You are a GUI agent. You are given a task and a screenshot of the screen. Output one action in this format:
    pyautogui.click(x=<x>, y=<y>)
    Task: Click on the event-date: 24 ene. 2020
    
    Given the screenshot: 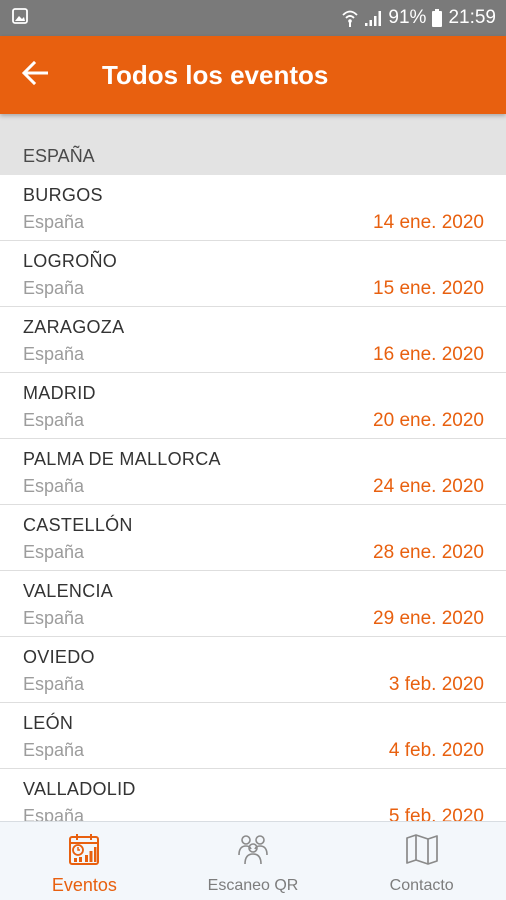 What is the action you would take?
    pyautogui.click(x=428, y=486)
    